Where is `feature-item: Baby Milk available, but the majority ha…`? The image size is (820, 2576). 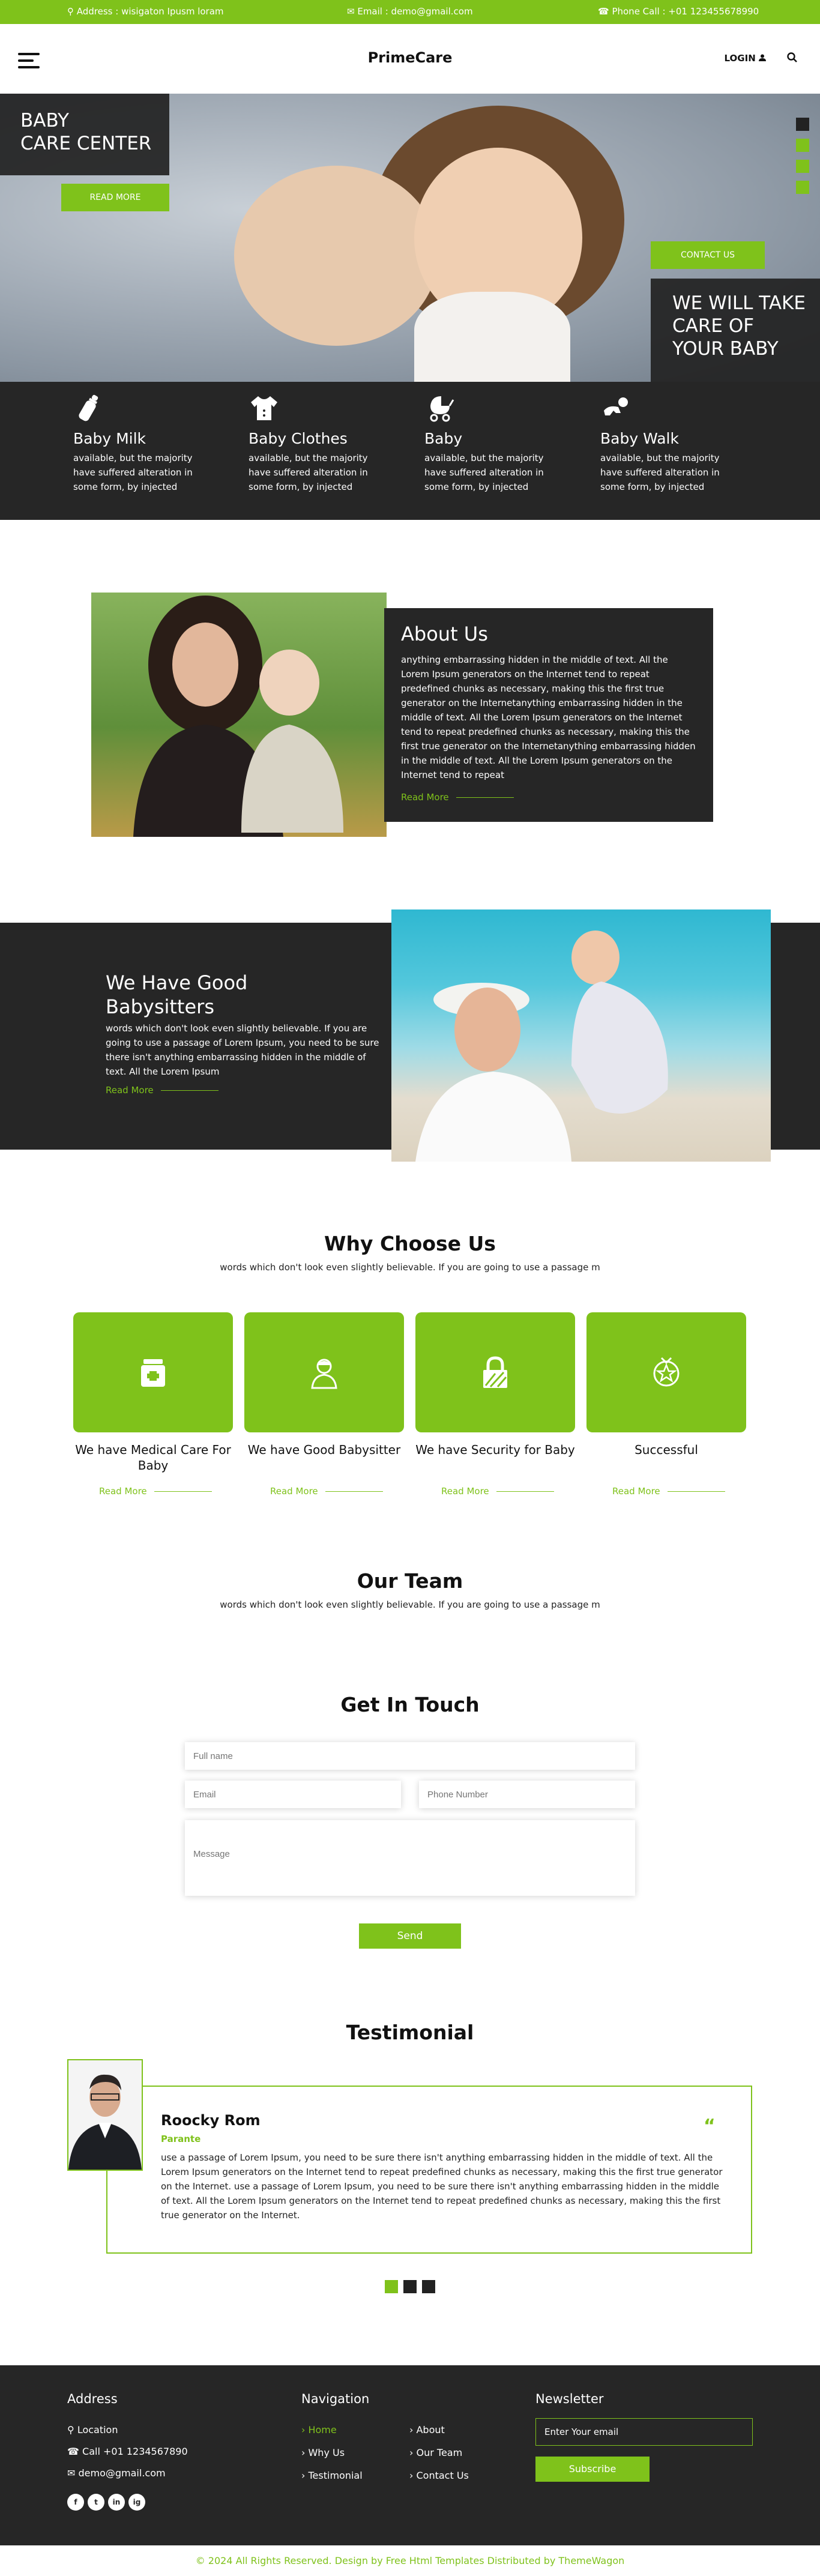
feature-item: Baby Milk available, but the majority ha… is located at coordinates (145, 443).